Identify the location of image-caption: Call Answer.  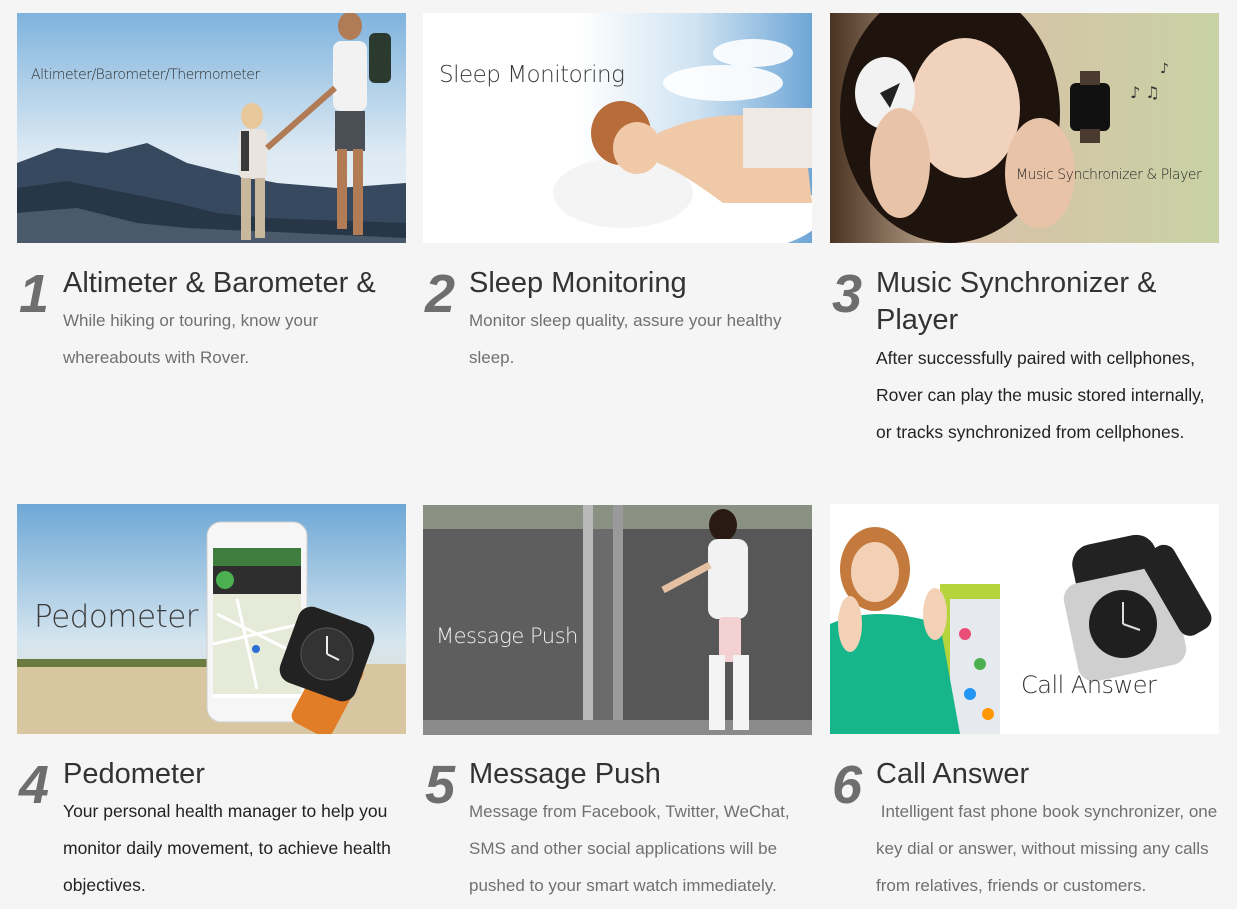
(1089, 685).